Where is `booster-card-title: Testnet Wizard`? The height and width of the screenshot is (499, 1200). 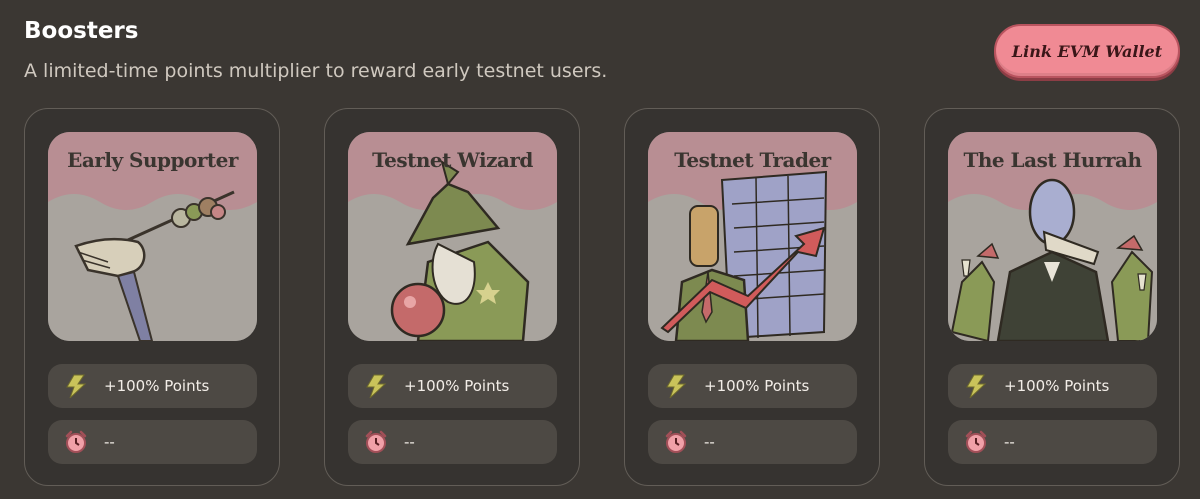 booster-card-title: Testnet Wizard is located at coordinates (452, 160).